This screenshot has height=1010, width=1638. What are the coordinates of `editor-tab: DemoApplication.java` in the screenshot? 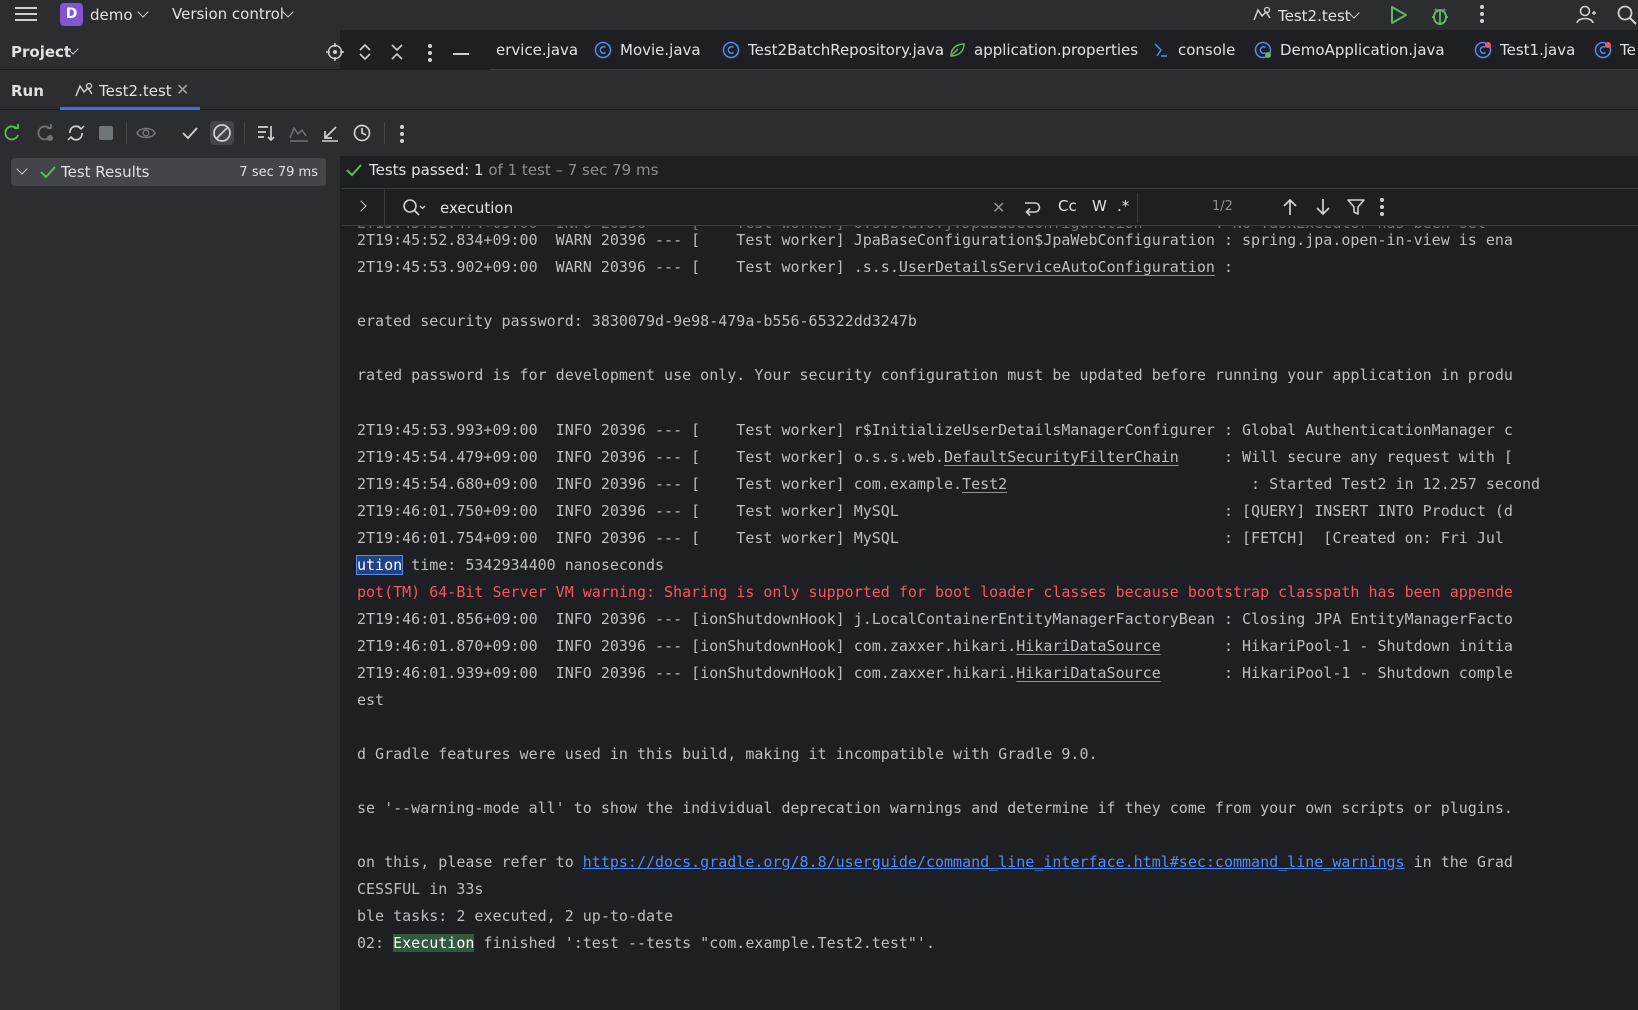 It's located at (1349, 49).